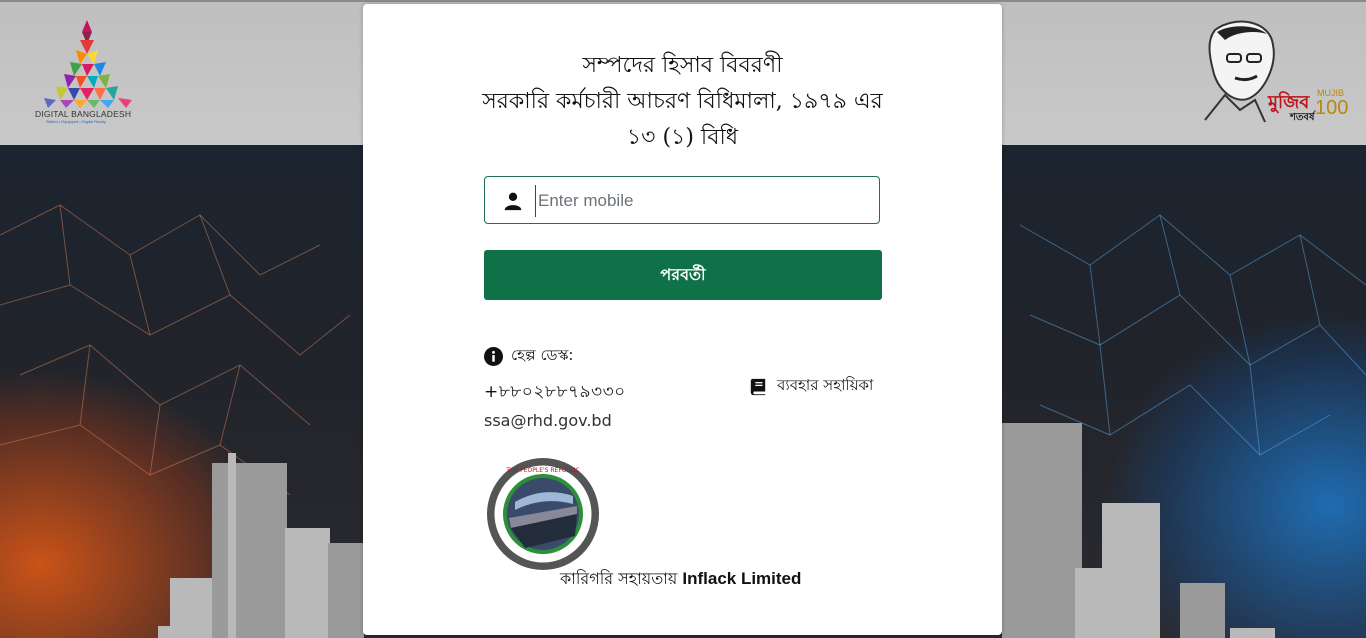  Describe the element at coordinates (742, 578) in the screenshot. I see `credit-company: Inflack Limited` at that location.